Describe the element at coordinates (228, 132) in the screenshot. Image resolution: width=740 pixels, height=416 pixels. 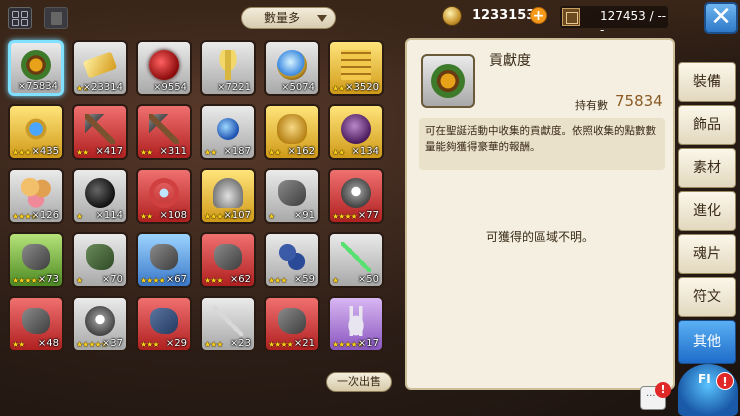
I see `item-slot: ★★ ×187` at that location.